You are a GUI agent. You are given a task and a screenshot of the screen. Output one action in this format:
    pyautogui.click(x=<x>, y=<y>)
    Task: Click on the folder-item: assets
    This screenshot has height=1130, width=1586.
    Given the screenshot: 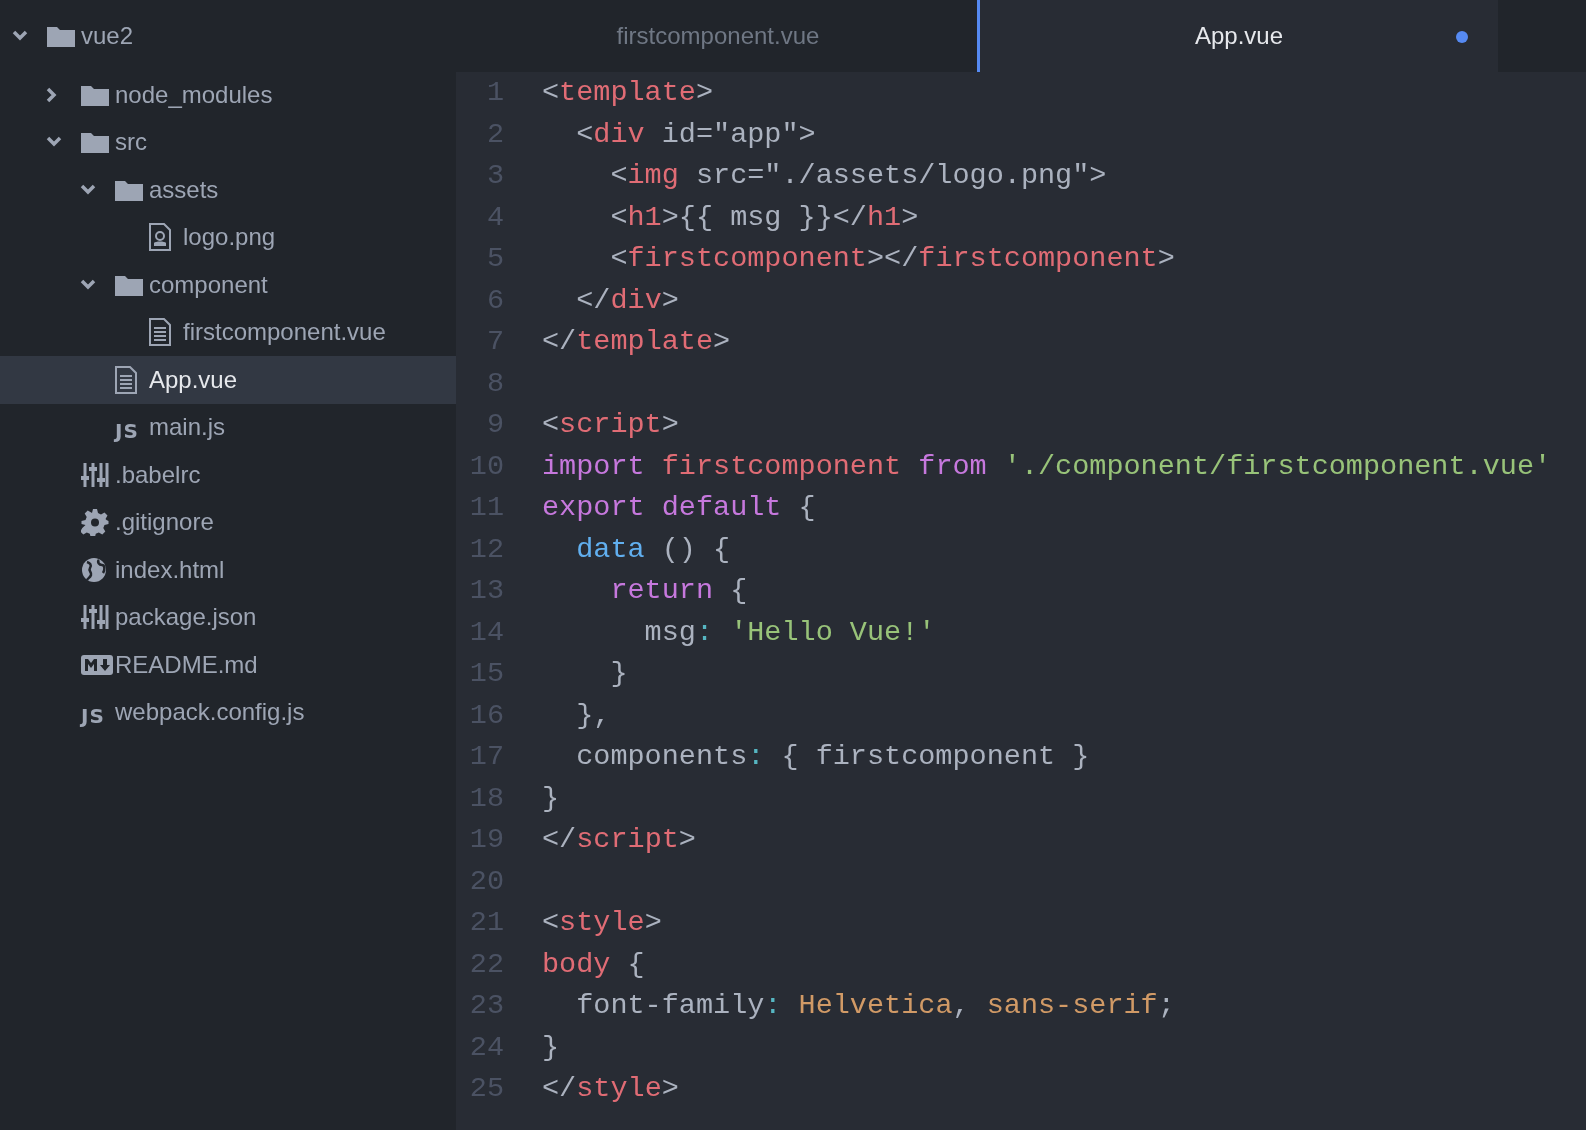 What is the action you would take?
    pyautogui.click(x=228, y=190)
    